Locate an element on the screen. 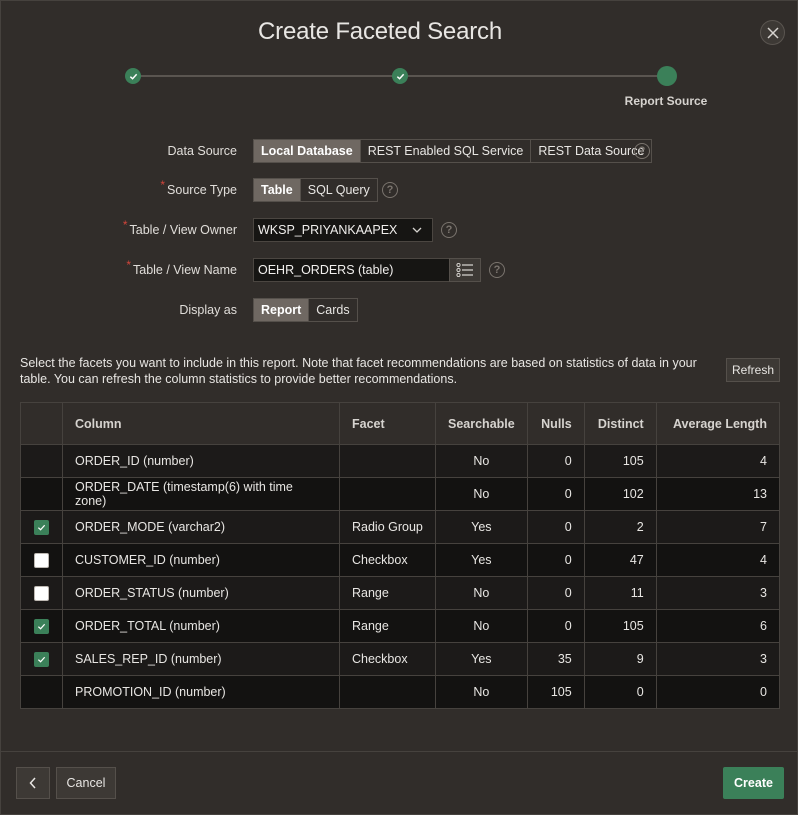 The width and height of the screenshot is (798, 815). table-row: SALES_REP_ID (number) Checkbox Yes 35 9 3 is located at coordinates (400, 659).